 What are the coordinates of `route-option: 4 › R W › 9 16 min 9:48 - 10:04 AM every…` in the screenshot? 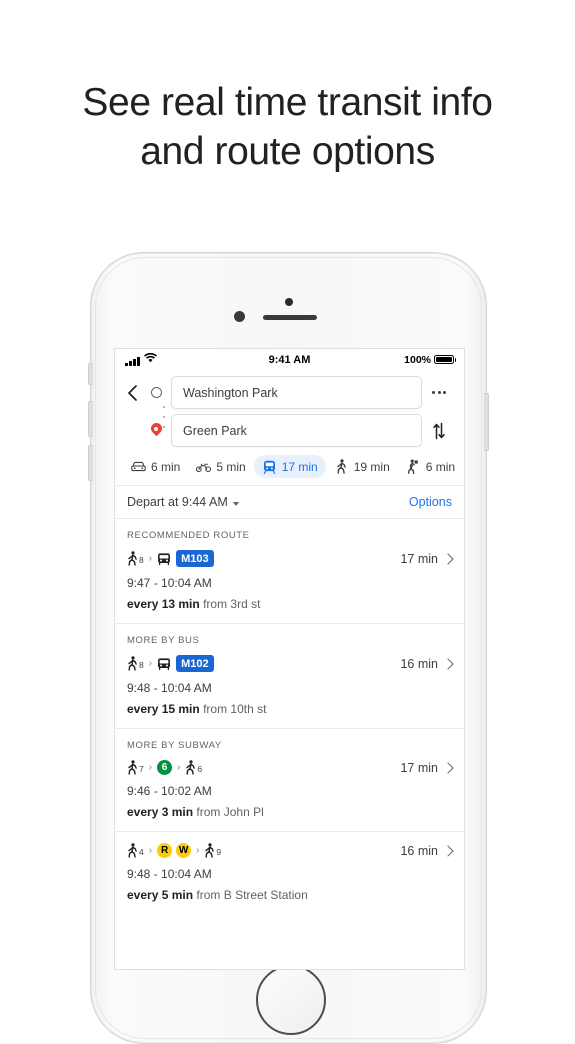 It's located at (289, 873).